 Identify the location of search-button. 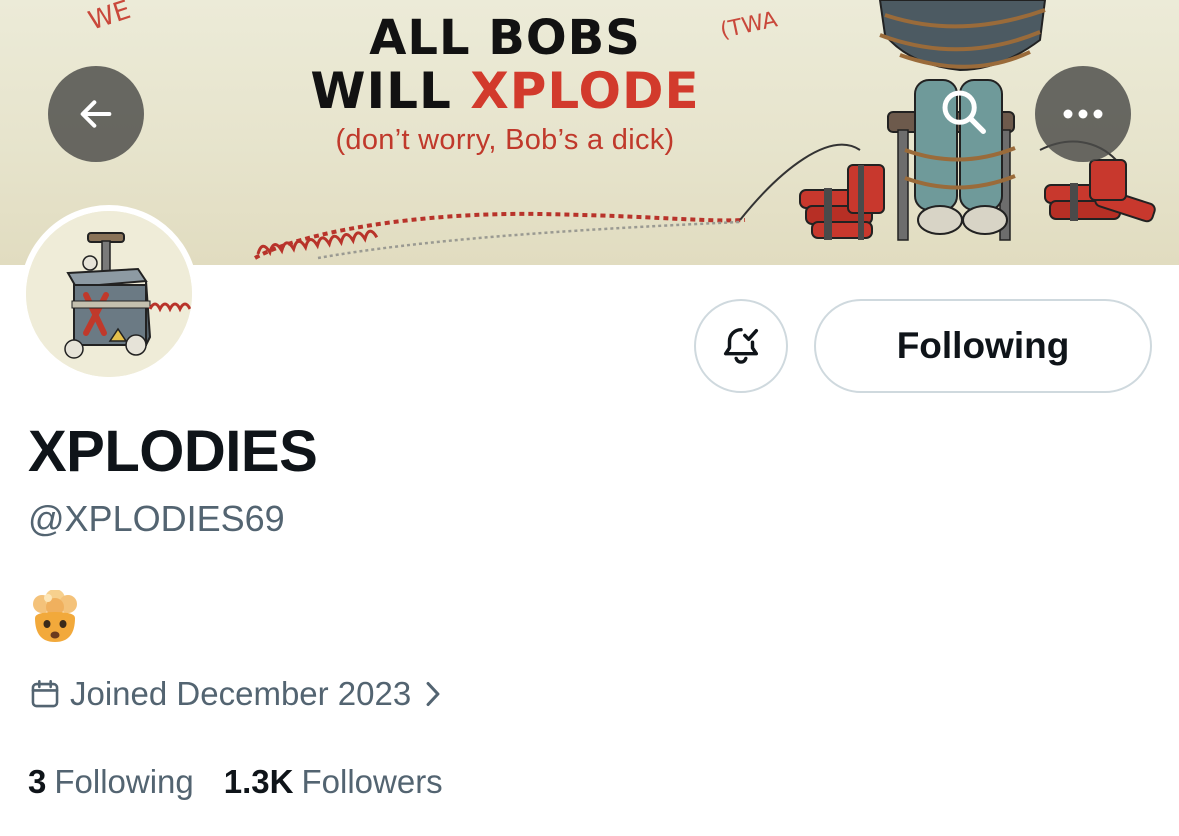
(963, 111).